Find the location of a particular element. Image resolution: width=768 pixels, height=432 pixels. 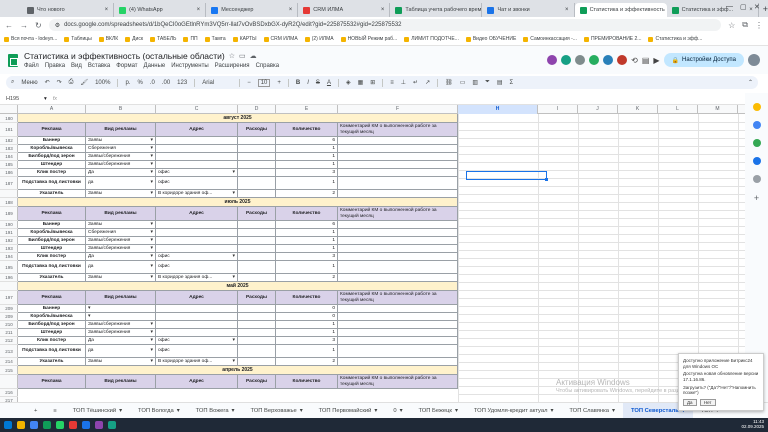

column-header: M is located at coordinates (718, 109).